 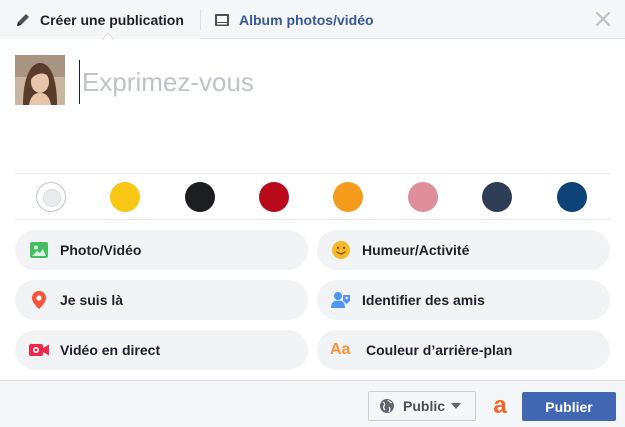 I want to click on tag-friends-label: Identifier des amis, so click(x=423, y=300).